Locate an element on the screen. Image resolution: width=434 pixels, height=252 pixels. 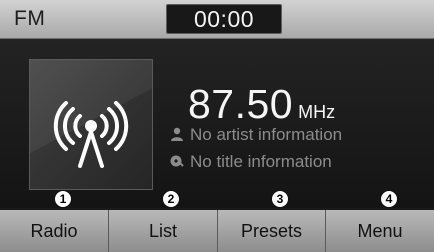
callout-4: 4 is located at coordinates (389, 199).